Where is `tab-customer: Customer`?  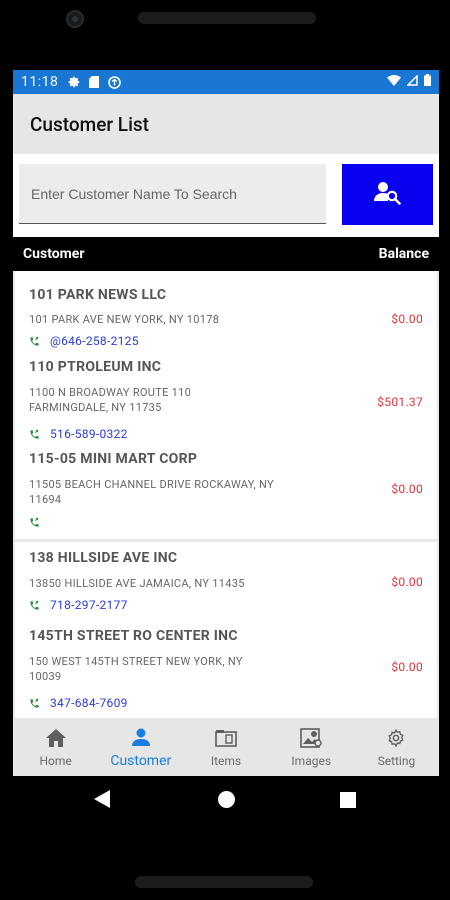
tab-customer: Customer is located at coordinates (140, 747).